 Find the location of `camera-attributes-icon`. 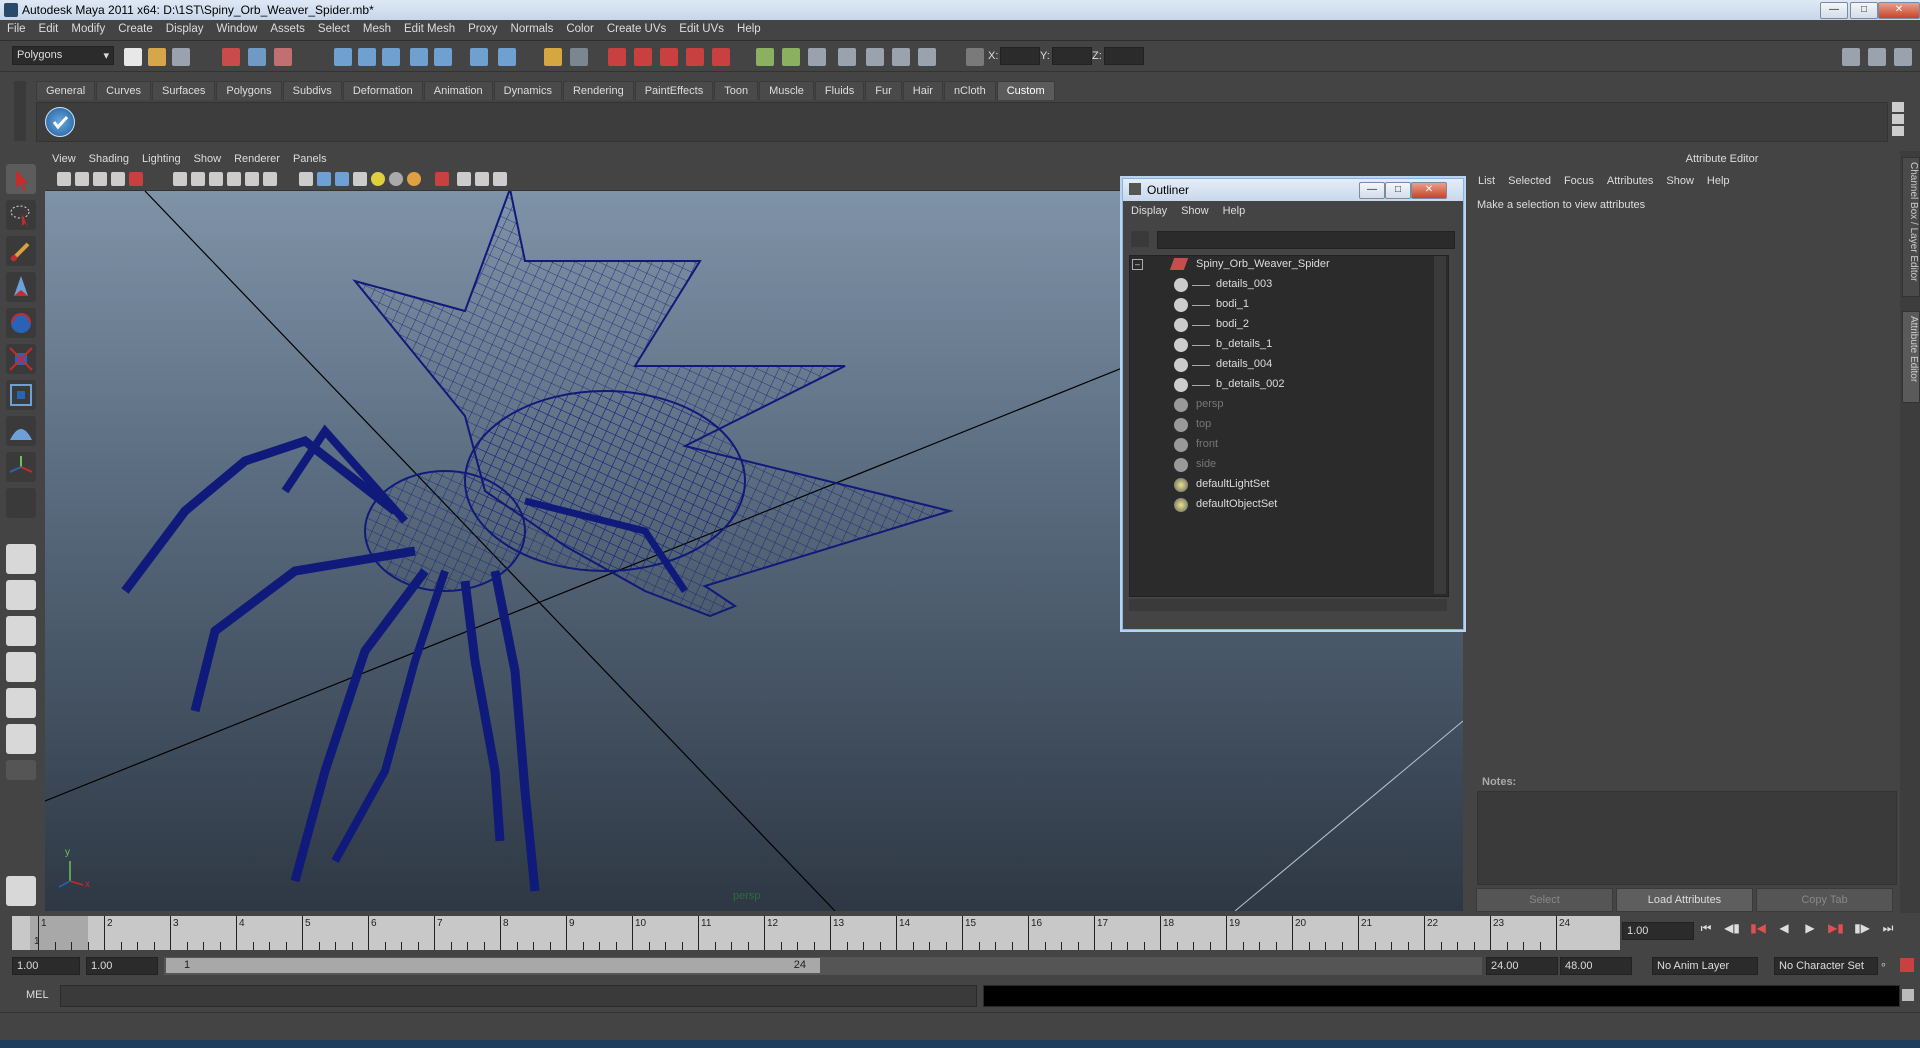

camera-attributes-icon is located at coordinates (82, 179).